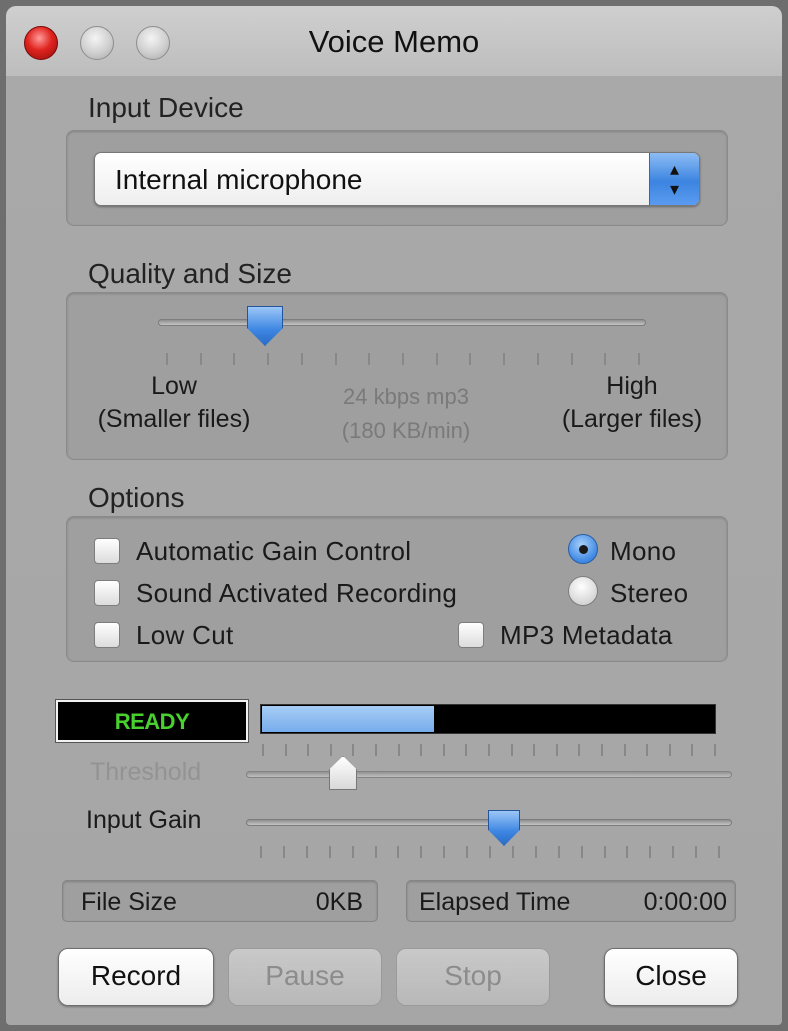  What do you see at coordinates (190, 273) in the screenshot?
I see `quality-label: Quality and Size` at bounding box center [190, 273].